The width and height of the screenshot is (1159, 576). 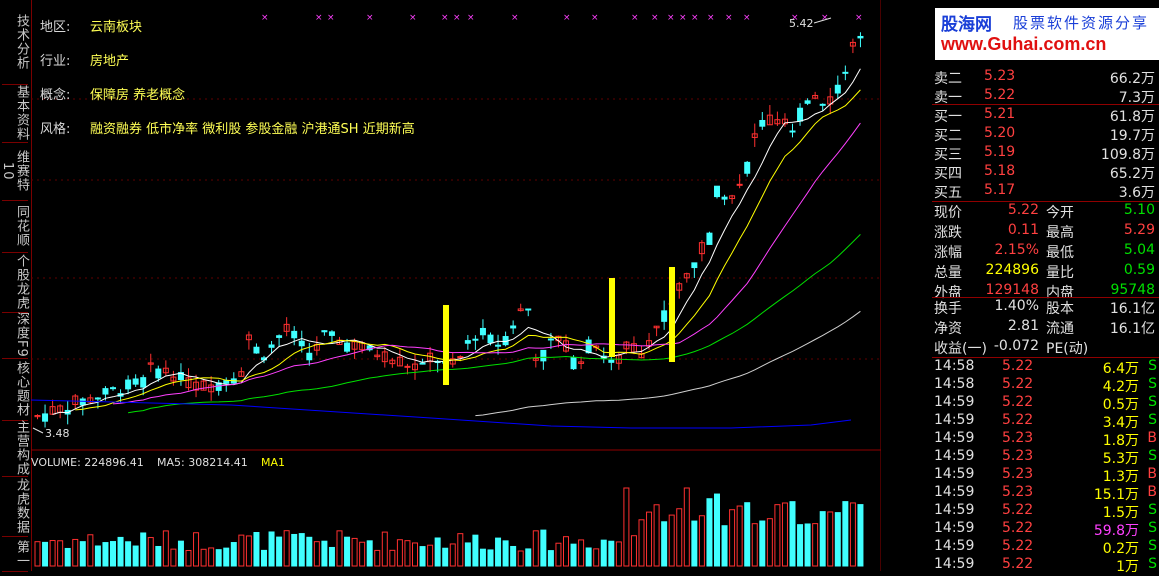 I want to click on side-tab-9: 第一, so click(x=15, y=554).